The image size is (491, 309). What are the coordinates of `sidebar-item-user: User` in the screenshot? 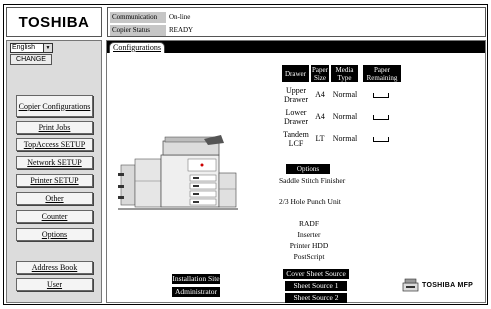 It's located at (54, 284).